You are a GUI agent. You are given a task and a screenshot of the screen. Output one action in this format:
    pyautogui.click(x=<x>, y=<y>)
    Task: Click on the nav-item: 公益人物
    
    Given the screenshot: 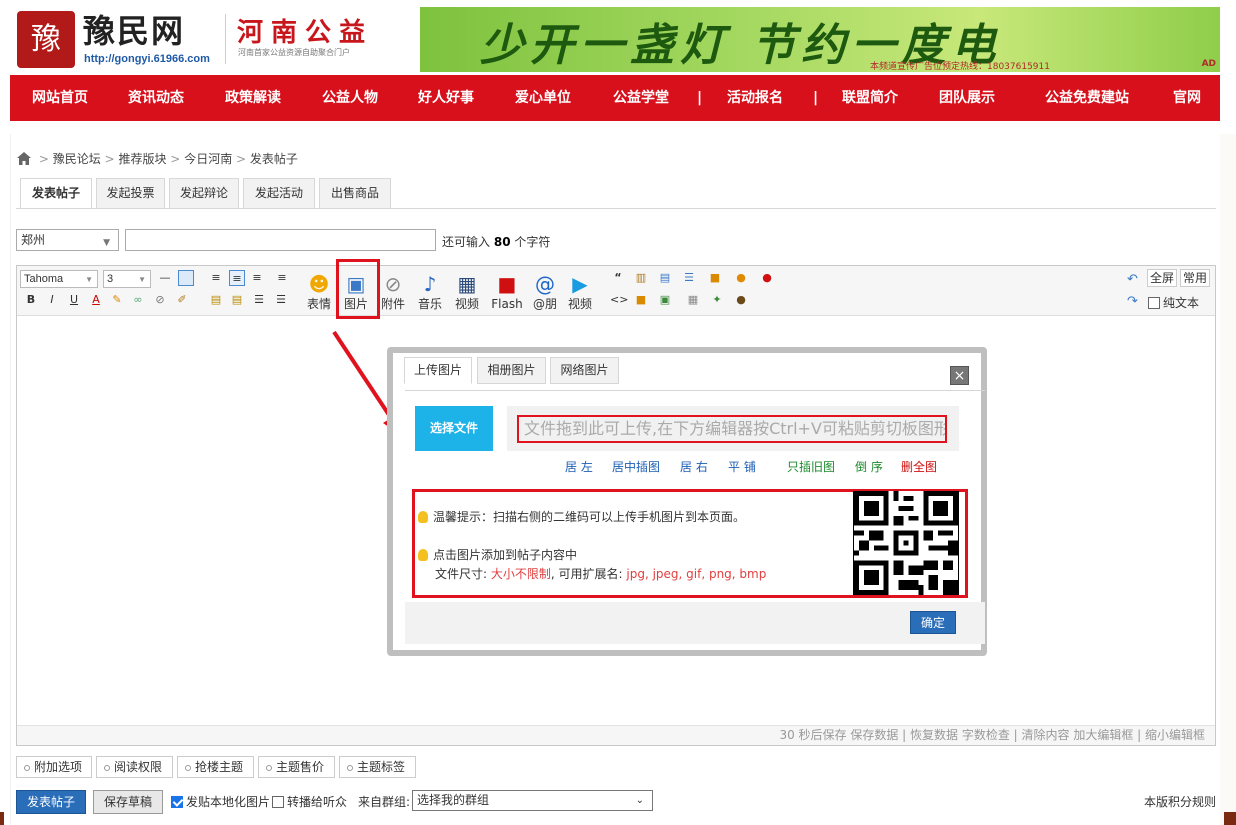 What is the action you would take?
    pyautogui.click(x=350, y=98)
    